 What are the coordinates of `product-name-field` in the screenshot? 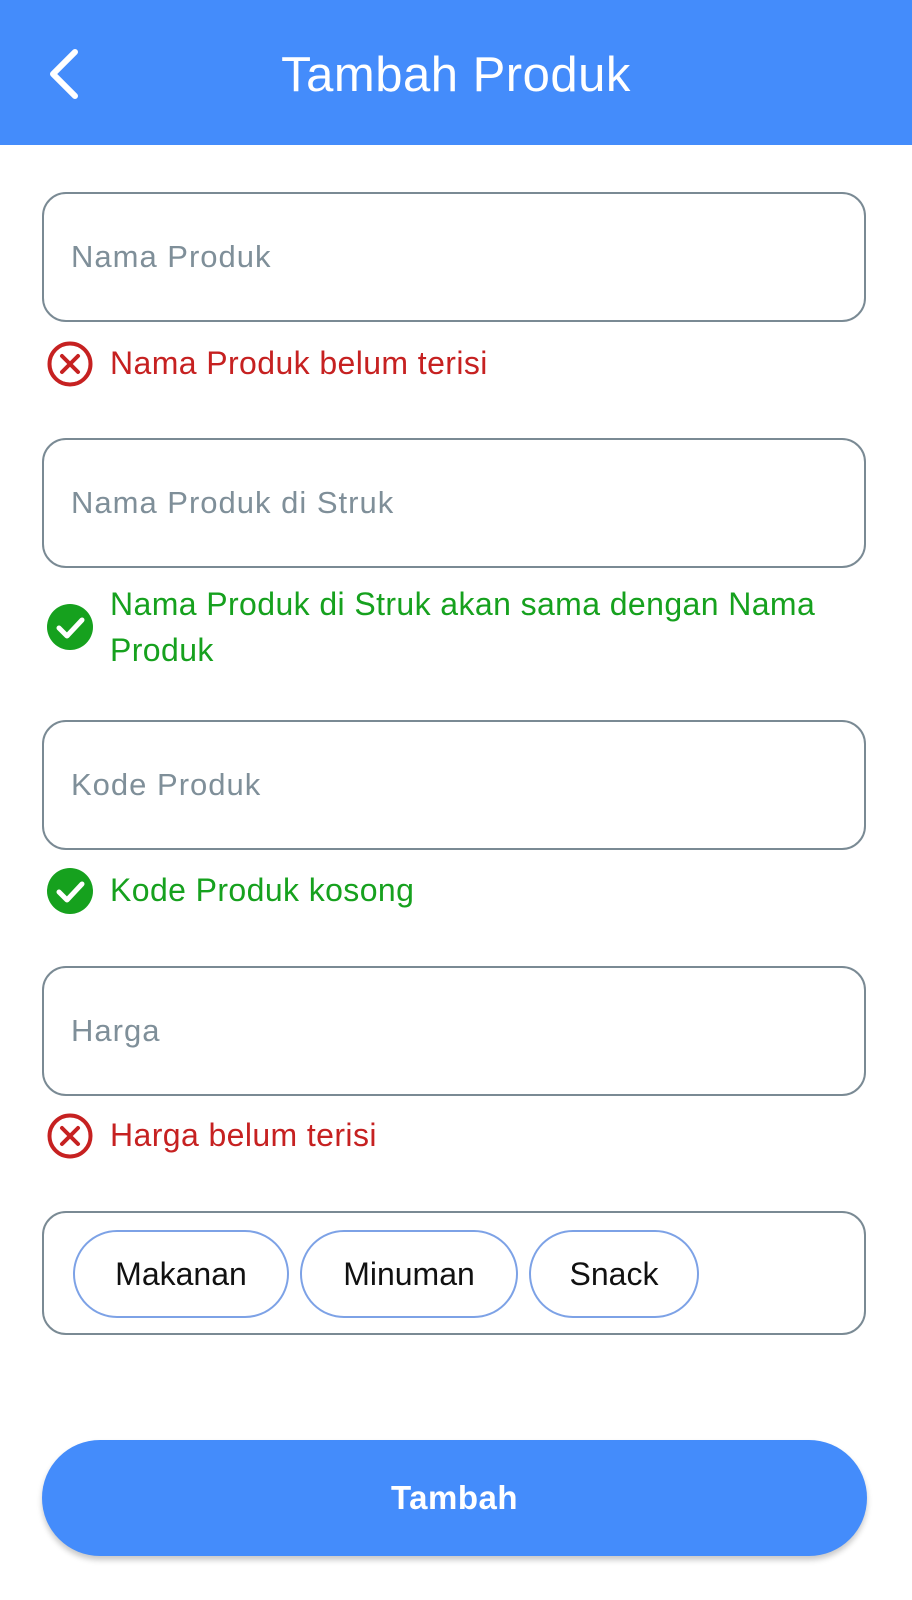 It's located at (454, 257).